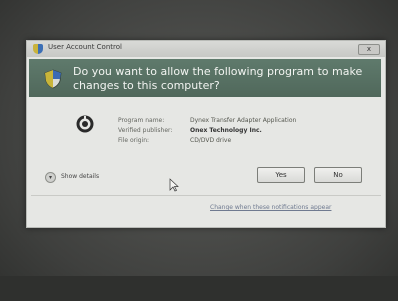  Describe the element at coordinates (38, 49) in the screenshot. I see `uac-shield-small-icon` at that location.